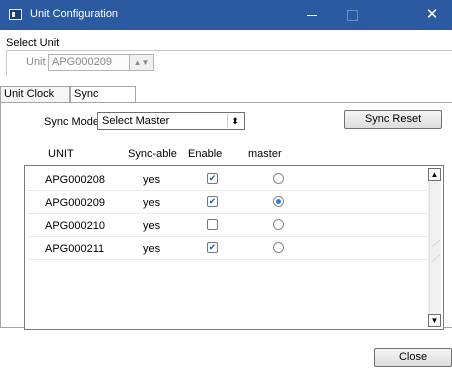 The image size is (452, 376). Describe the element at coordinates (436, 251) in the screenshot. I see `grip-icon` at that location.